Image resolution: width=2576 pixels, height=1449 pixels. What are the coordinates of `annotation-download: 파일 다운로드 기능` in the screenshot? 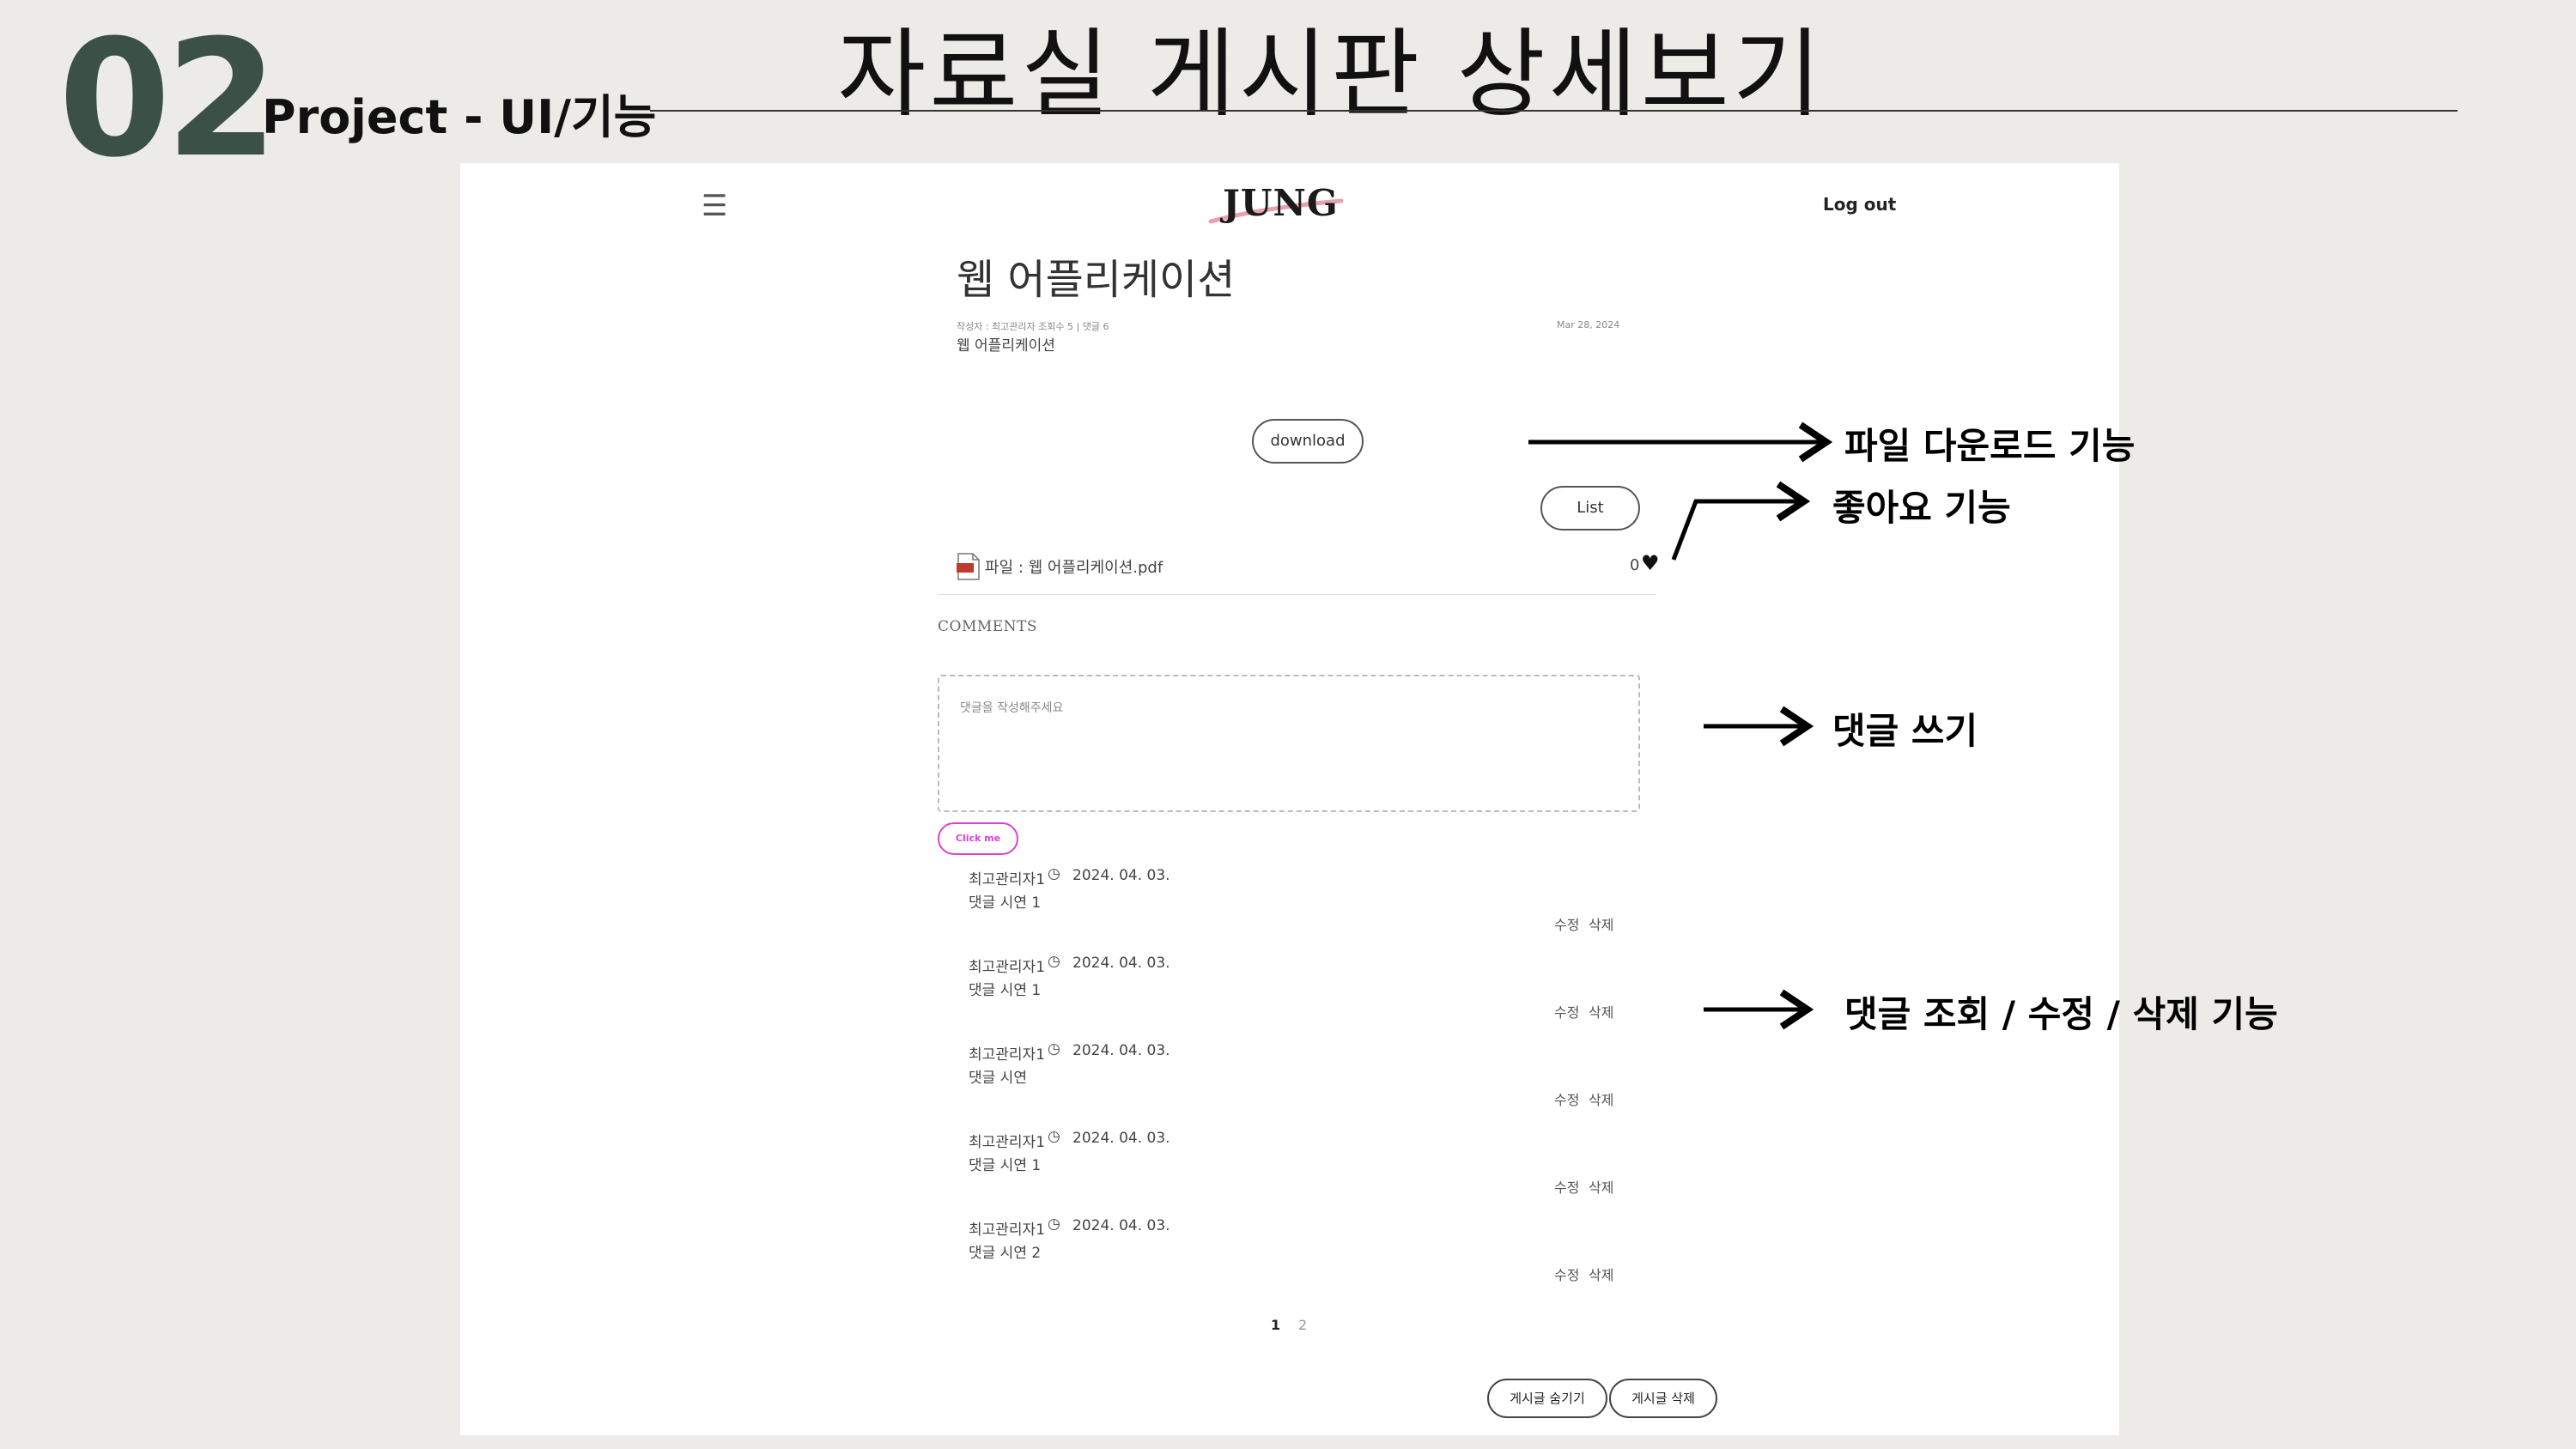 It's located at (1990, 446).